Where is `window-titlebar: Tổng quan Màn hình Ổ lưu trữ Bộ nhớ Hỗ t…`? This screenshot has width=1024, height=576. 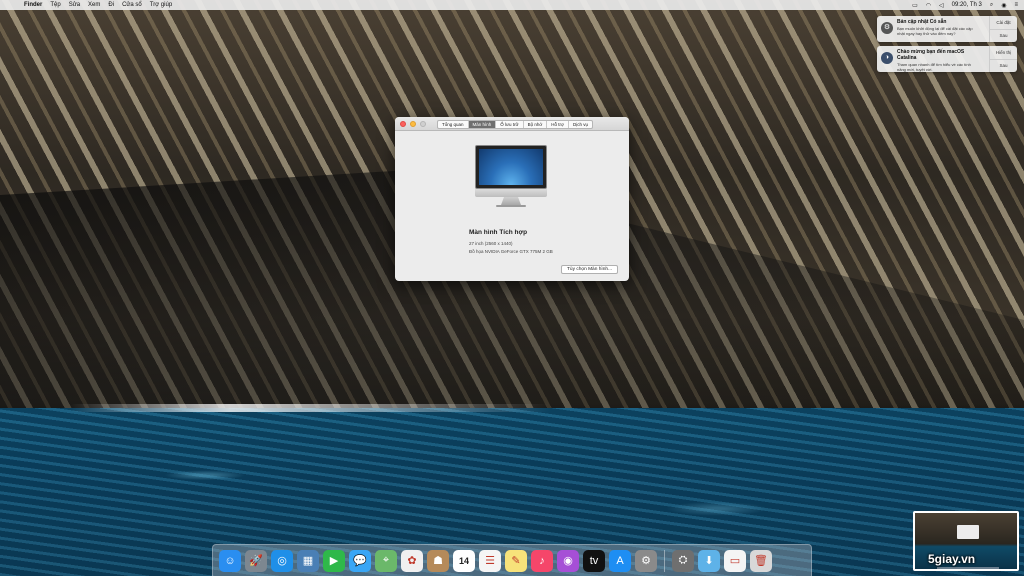
window-titlebar: Tổng quan Màn hình Ổ lưu trữ Bộ nhớ Hỗ t… is located at coordinates (512, 124).